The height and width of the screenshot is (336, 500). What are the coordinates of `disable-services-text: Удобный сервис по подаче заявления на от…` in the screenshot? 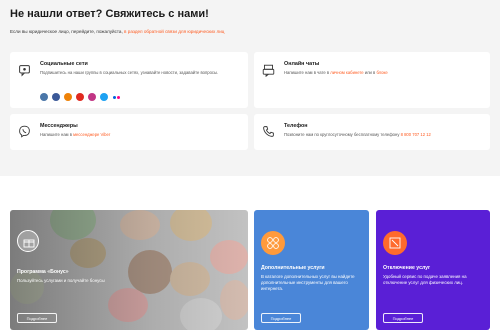 It's located at (425, 280).